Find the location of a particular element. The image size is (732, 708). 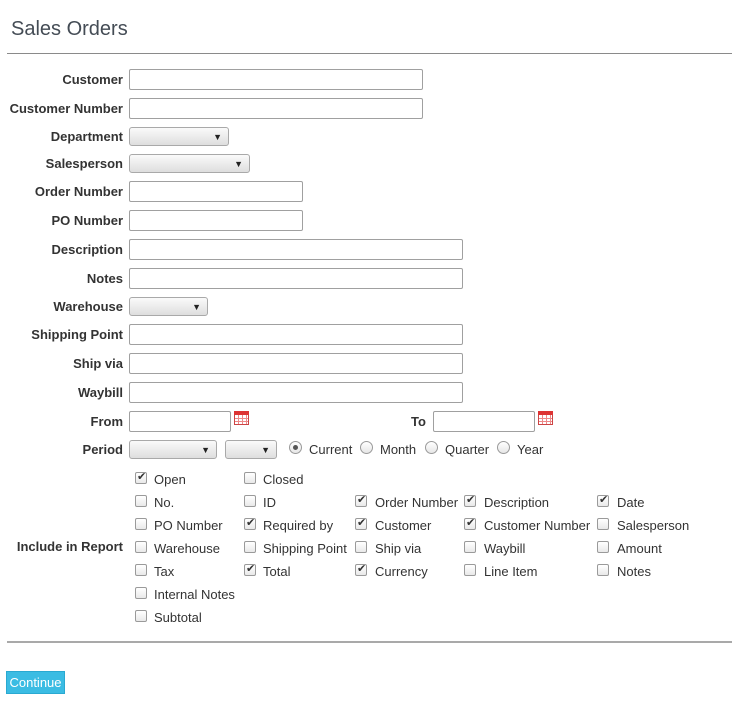

checkbox-order-number is located at coordinates (361, 500).